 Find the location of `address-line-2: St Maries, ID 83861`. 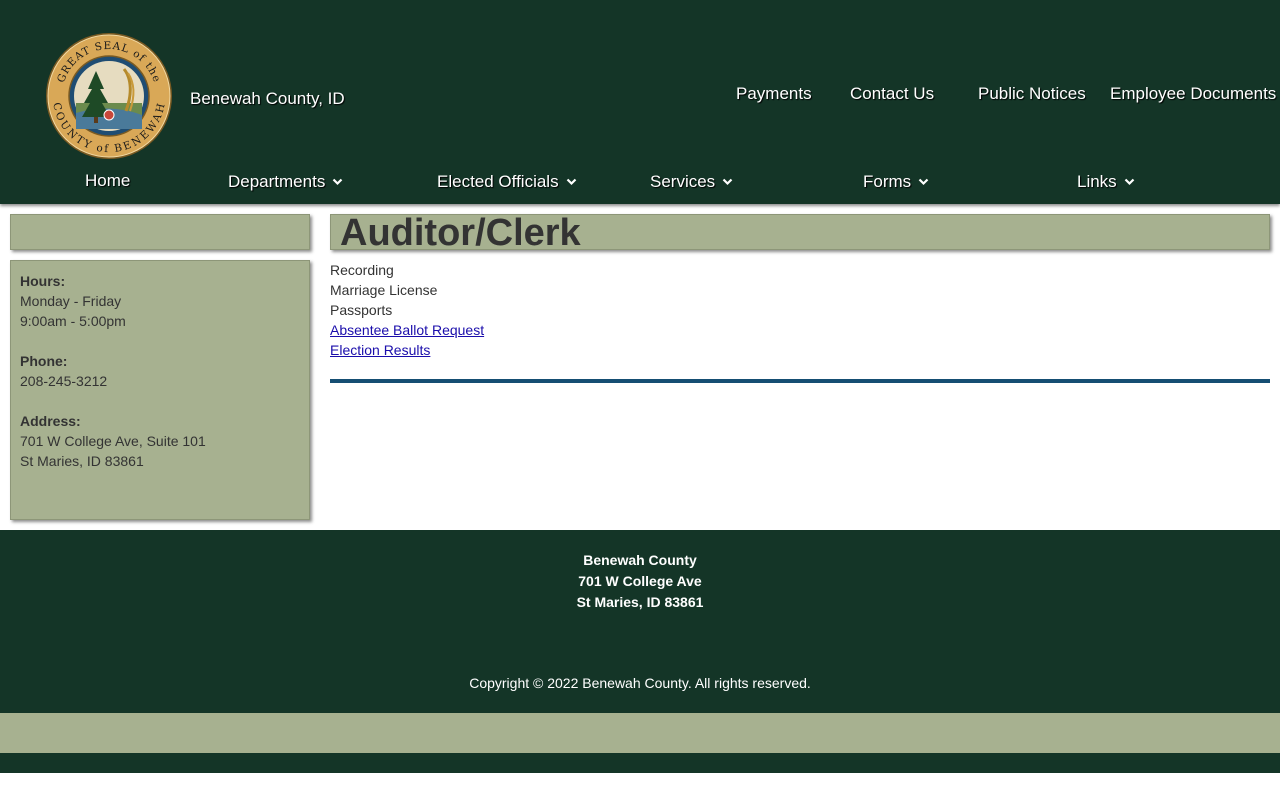

address-line-2: St Maries, ID 83861 is located at coordinates (82, 461).